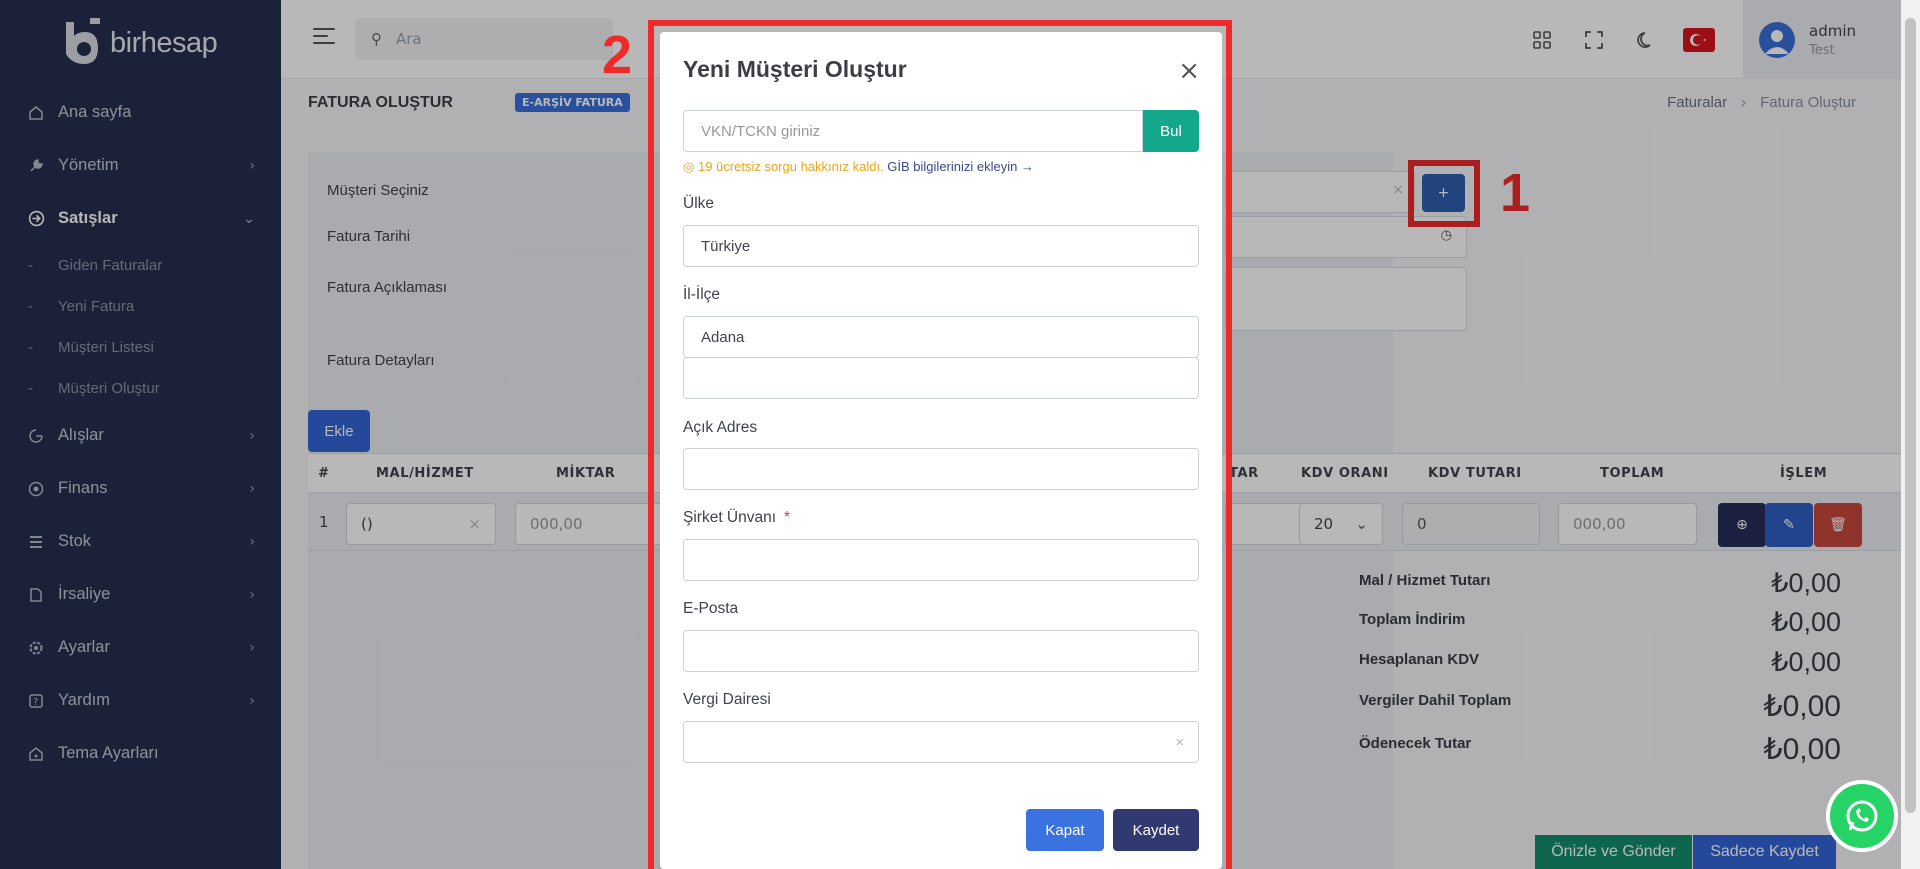 This screenshot has height=869, width=1920. Describe the element at coordinates (1910, 415) in the screenshot. I see `scrollbar-thumb` at that location.